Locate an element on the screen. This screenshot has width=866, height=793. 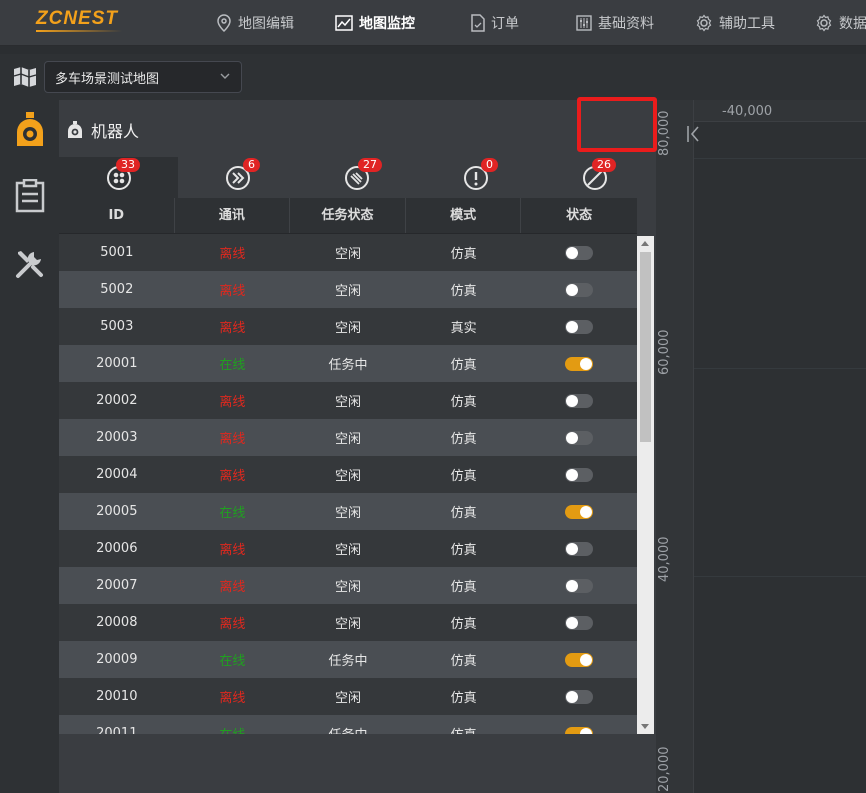
cell-id: 20005 is located at coordinates (117, 511).